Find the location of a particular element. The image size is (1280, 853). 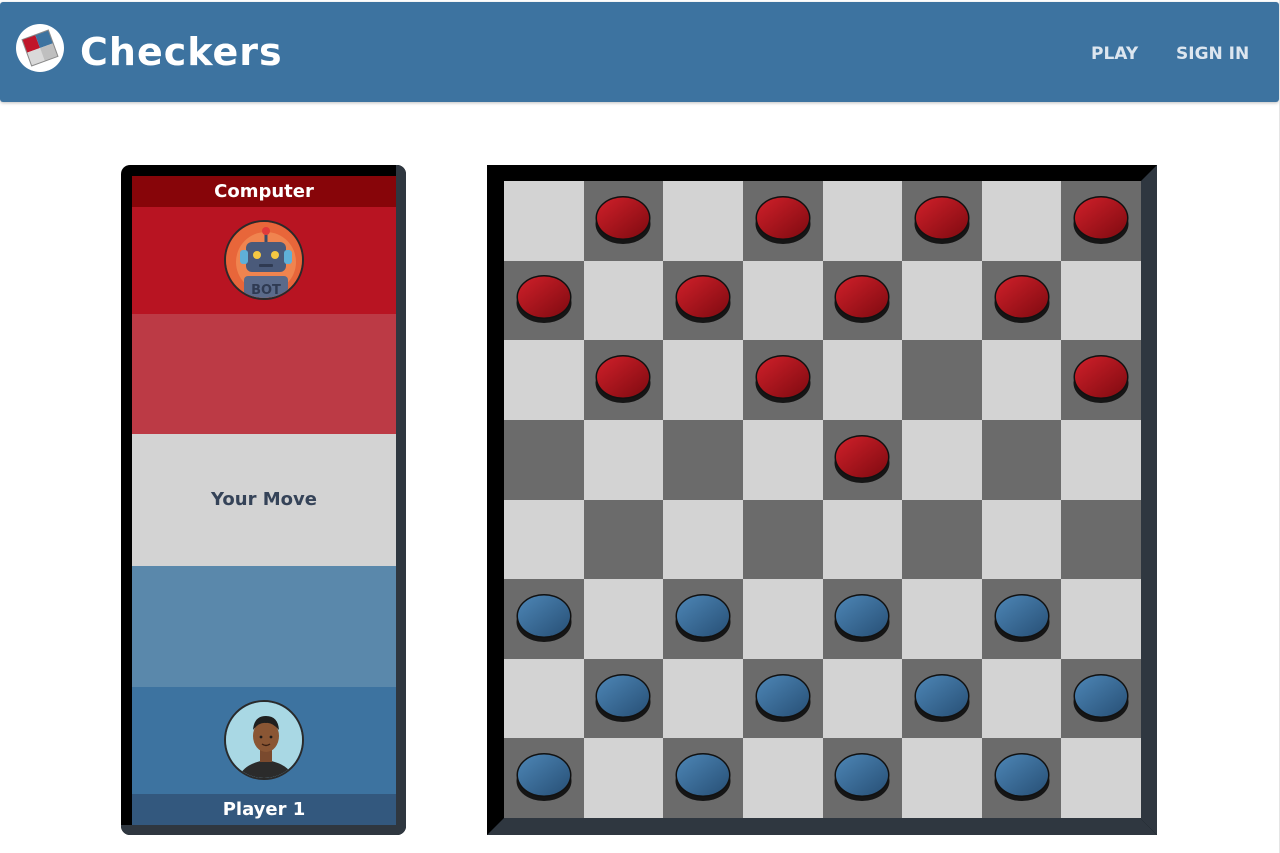

person-avatar-icon is located at coordinates (264, 740).